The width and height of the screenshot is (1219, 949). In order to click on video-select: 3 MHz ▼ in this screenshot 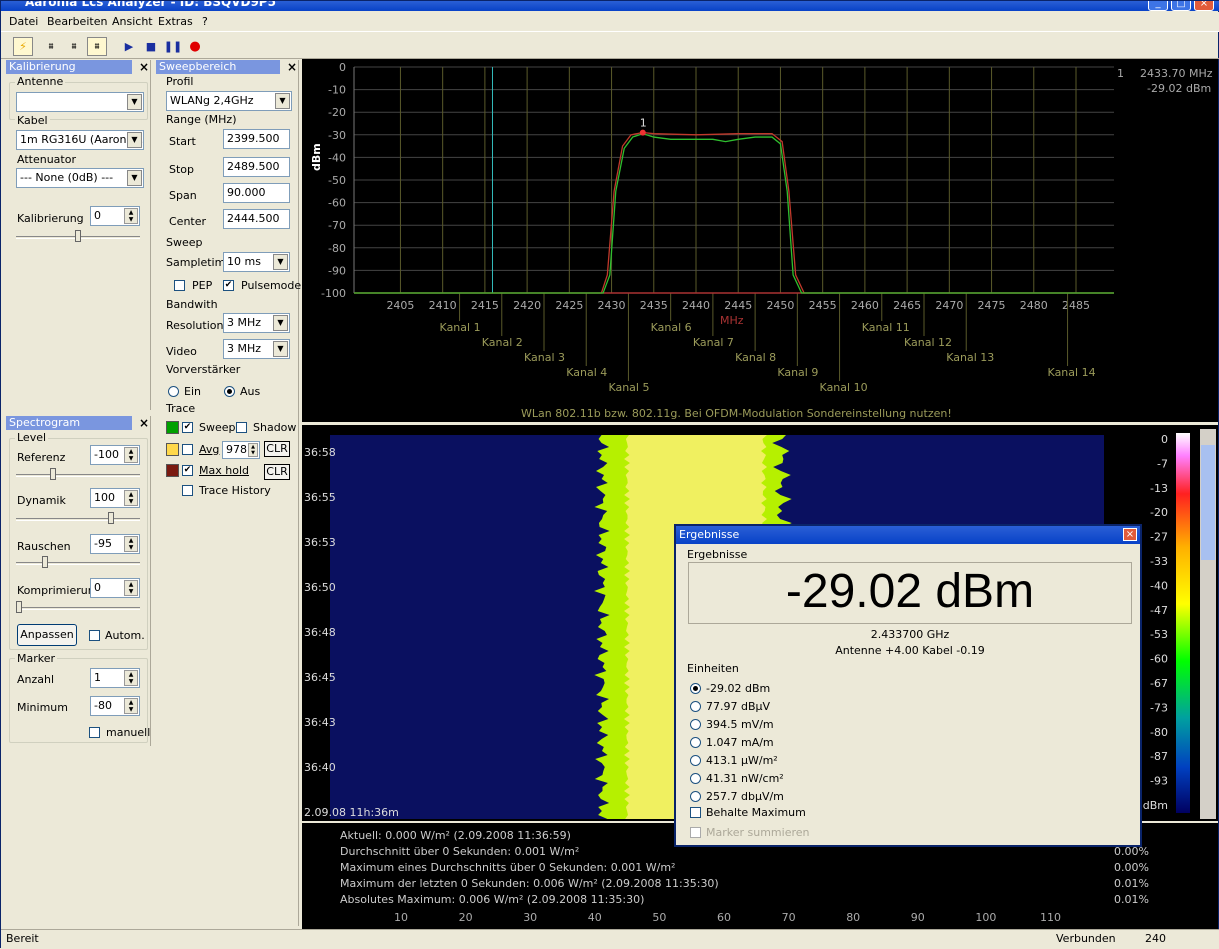, I will do `click(256, 349)`.